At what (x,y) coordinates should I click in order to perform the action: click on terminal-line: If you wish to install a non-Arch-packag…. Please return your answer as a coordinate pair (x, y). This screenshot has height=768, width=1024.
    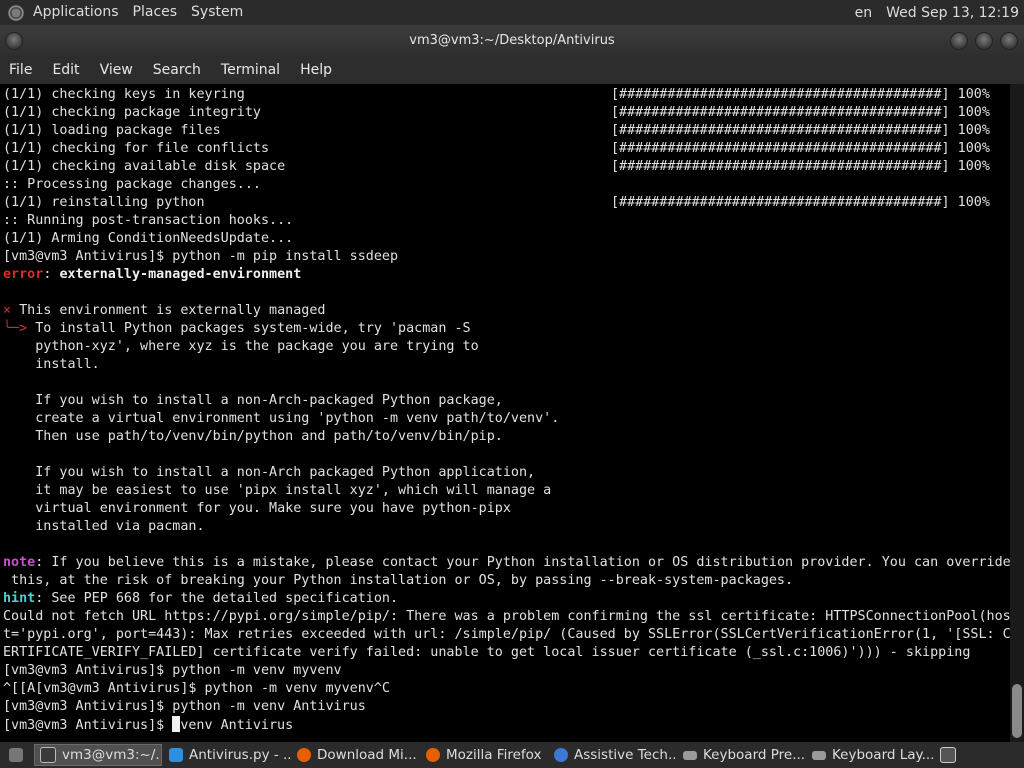
    Looking at the image, I should click on (253, 400).